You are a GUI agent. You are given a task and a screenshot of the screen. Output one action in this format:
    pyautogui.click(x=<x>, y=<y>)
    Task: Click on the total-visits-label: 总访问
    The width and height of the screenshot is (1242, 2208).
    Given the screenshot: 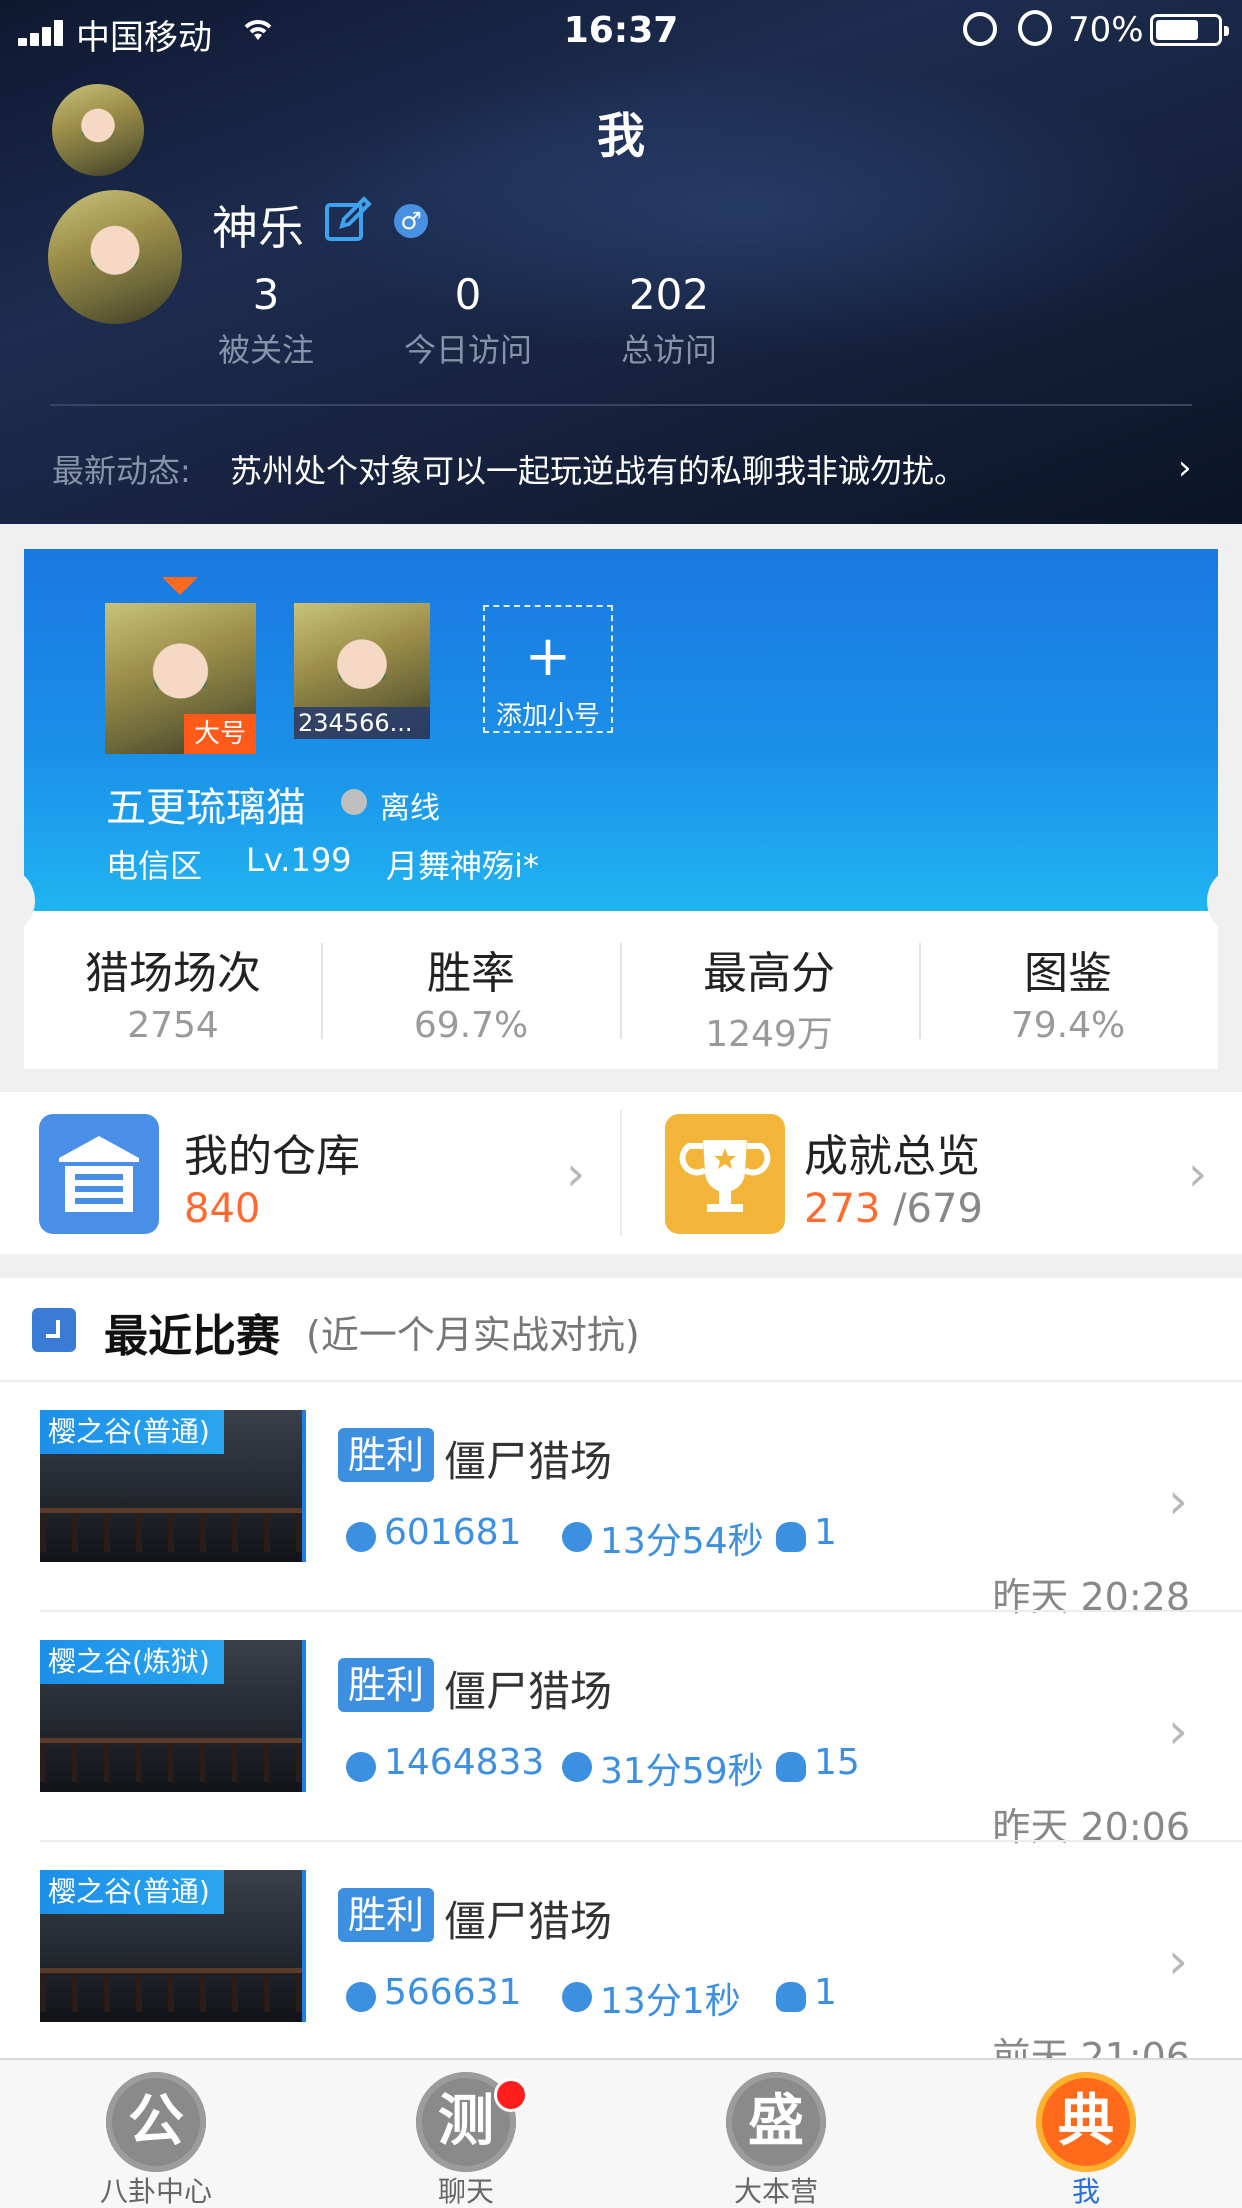 What is the action you would take?
    pyautogui.click(x=668, y=350)
    